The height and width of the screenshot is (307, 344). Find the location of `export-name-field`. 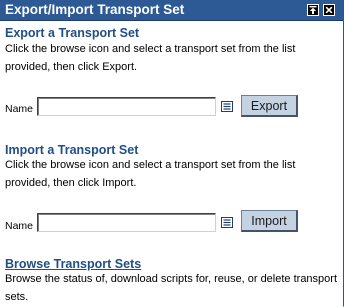

export-name-field is located at coordinates (126, 106).